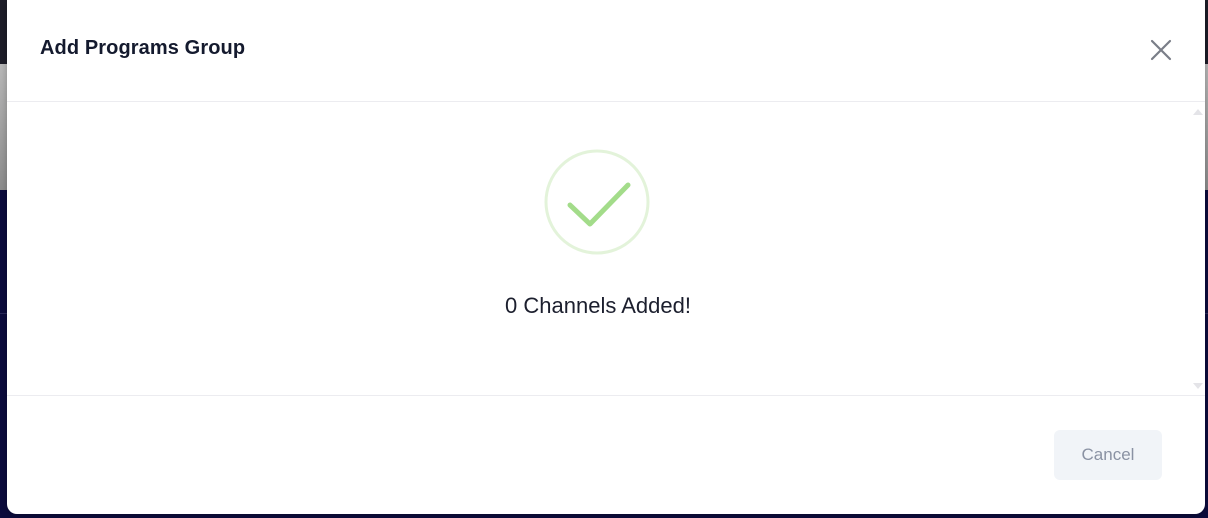  I want to click on cancel-button: Cancel, so click(1108, 455).